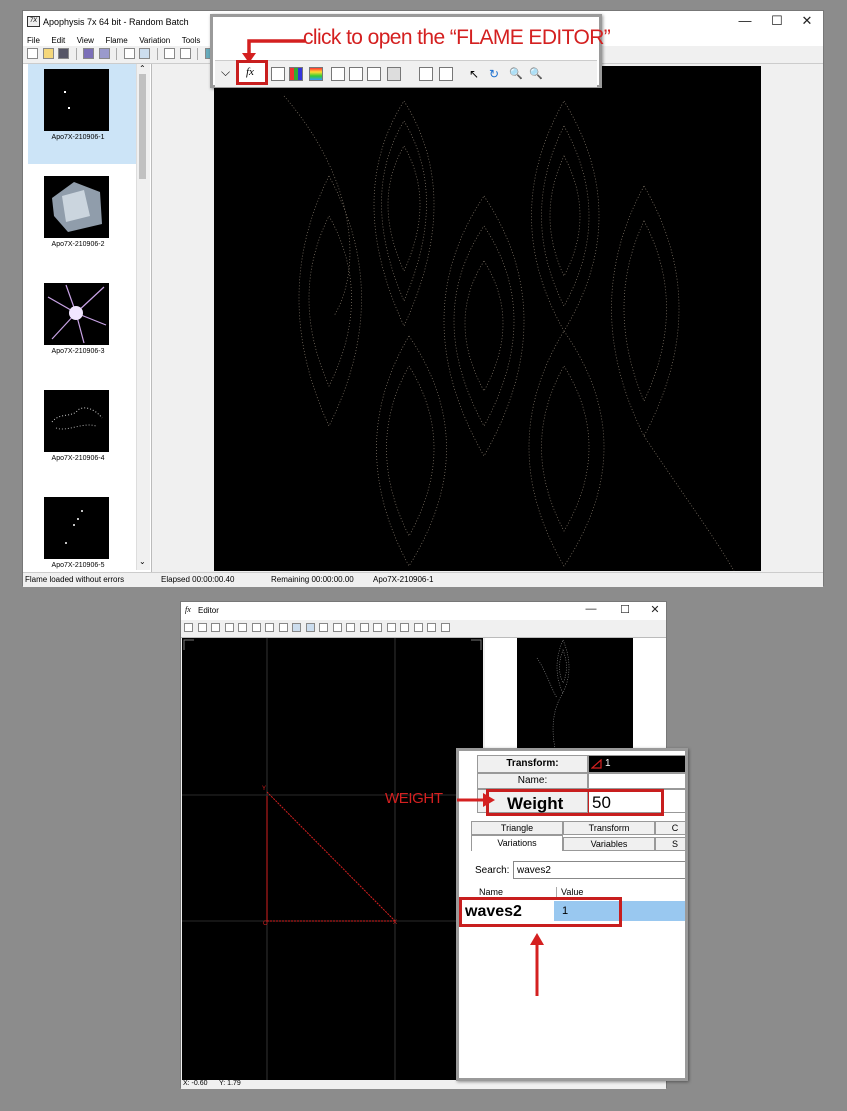 The height and width of the screenshot is (1111, 847). What do you see at coordinates (116, 40) in the screenshot?
I see `menu-flame: Flame` at bounding box center [116, 40].